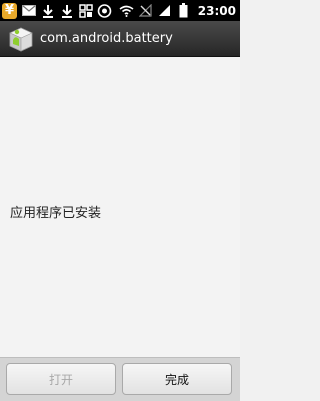 The width and height of the screenshot is (320, 401). Describe the element at coordinates (216, 10) in the screenshot. I see `status-time: 23:00` at that location.